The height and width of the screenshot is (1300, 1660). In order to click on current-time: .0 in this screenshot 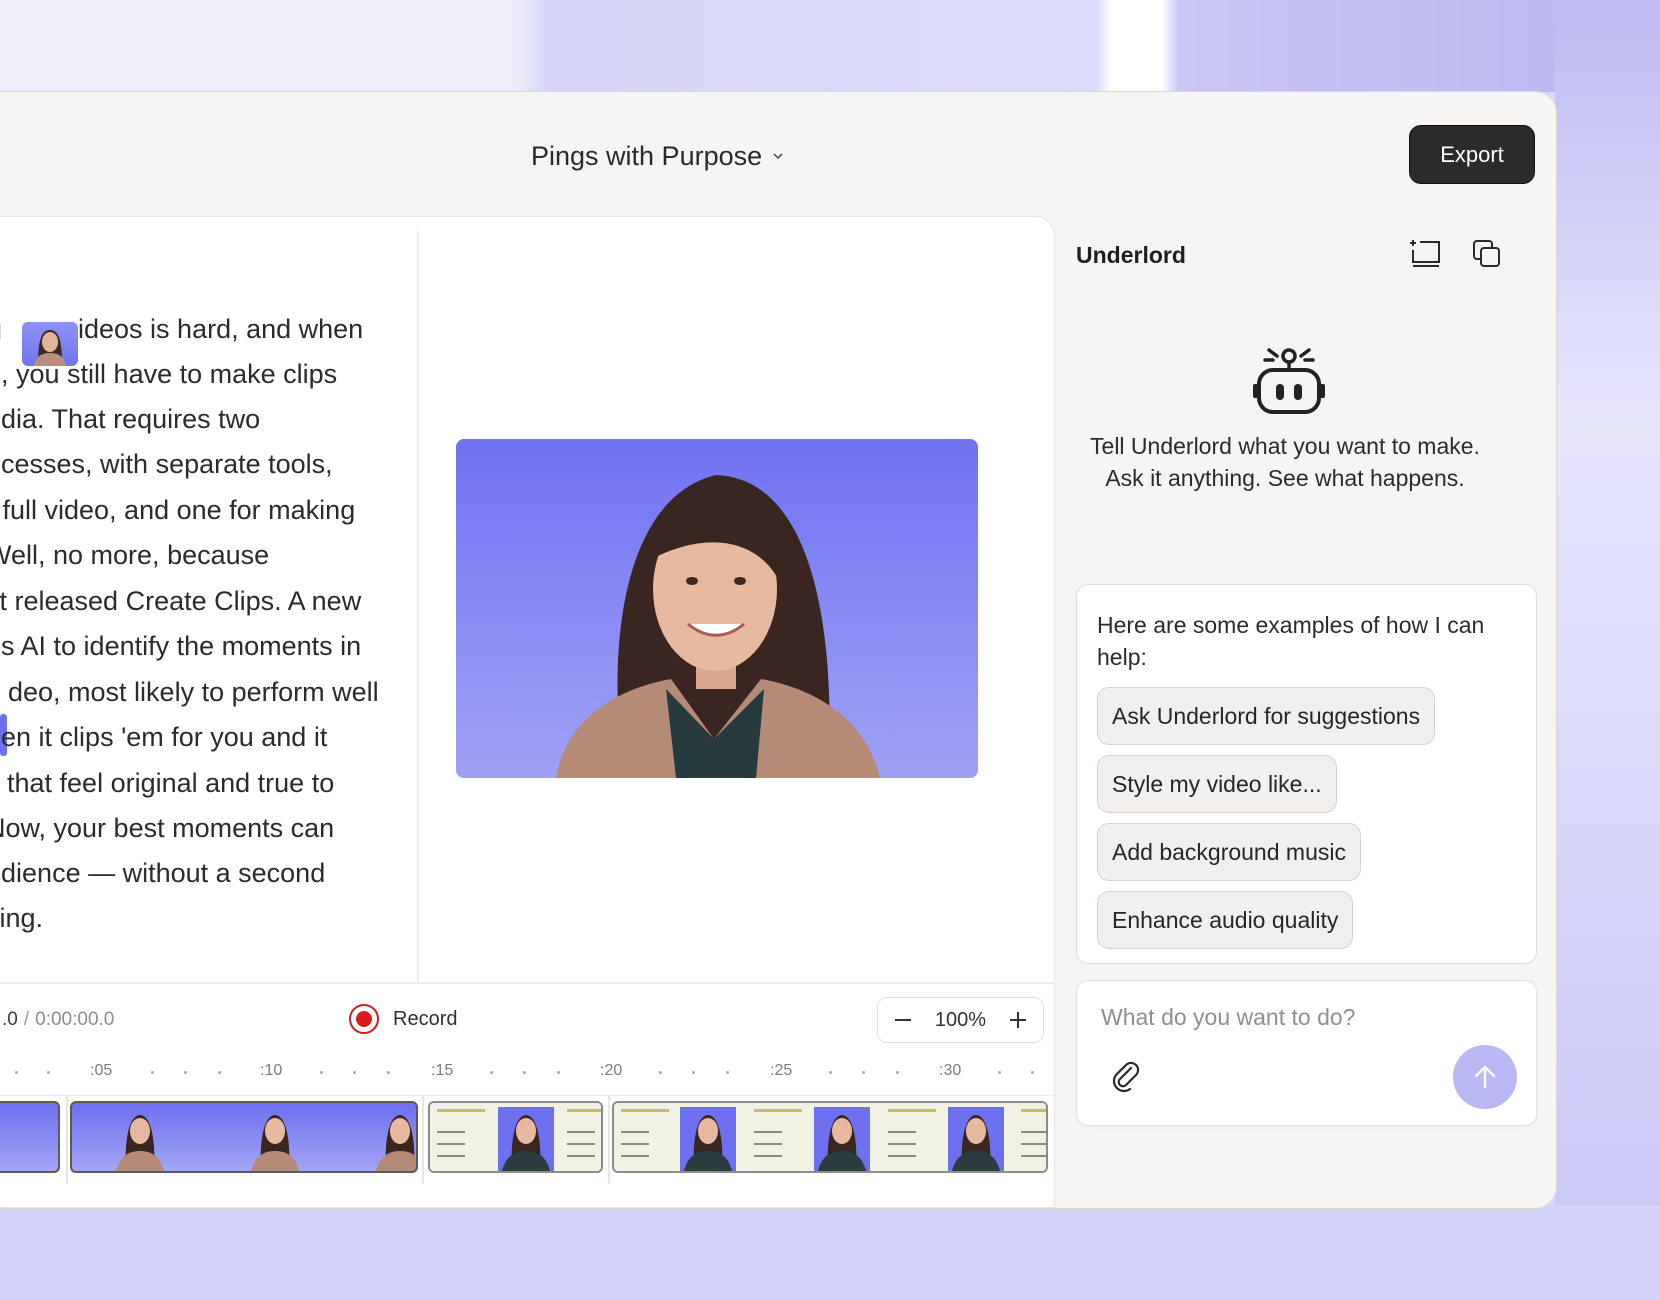, I will do `click(10, 1019)`.